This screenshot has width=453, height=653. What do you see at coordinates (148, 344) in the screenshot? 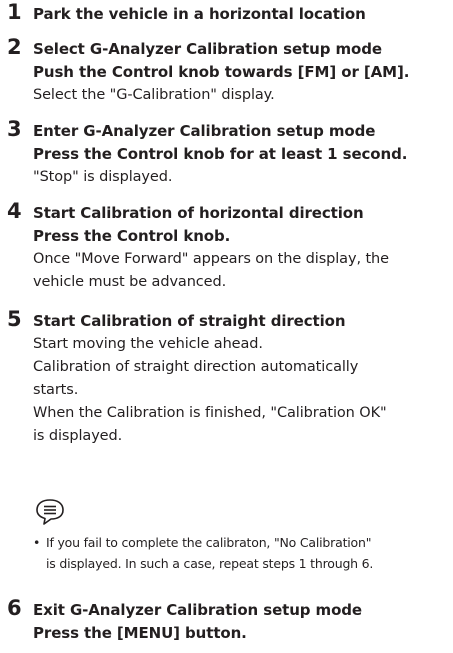
I see `step-description-line: Start moving the vehicle ahead.` at bounding box center [148, 344].